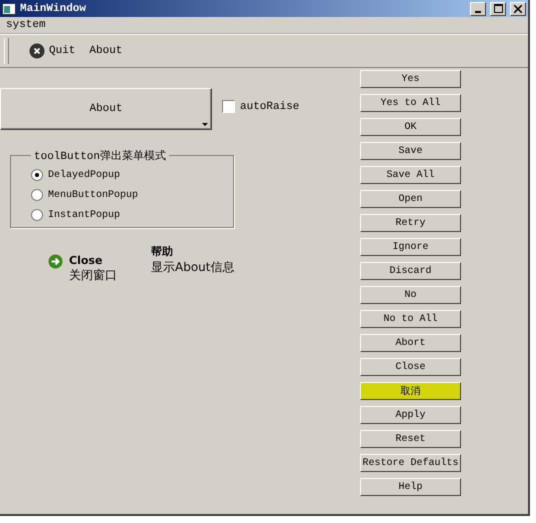 The width and height of the screenshot is (536, 523). What do you see at coordinates (54, 8) in the screenshot?
I see `window-title: MainWindow` at bounding box center [54, 8].